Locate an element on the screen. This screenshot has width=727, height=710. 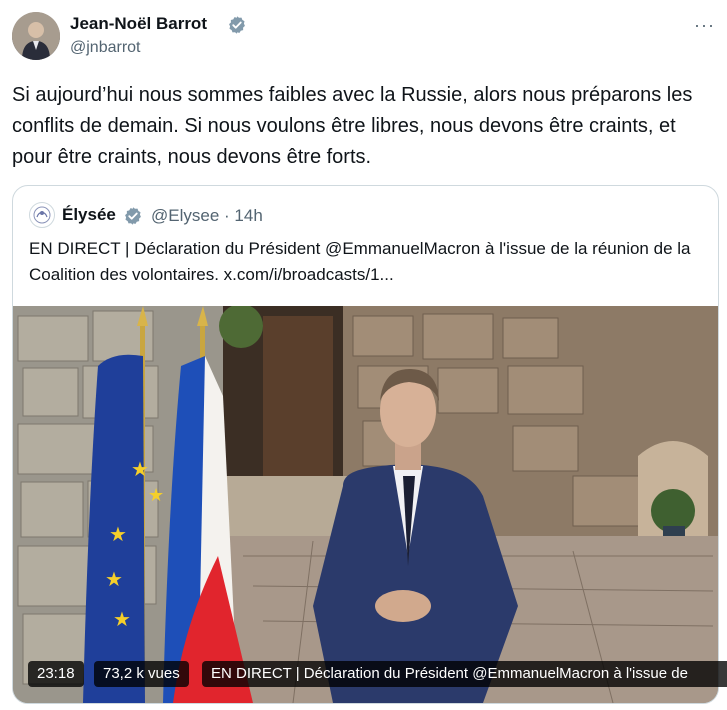
video-views: 73,2 k vues is located at coordinates (141, 674).